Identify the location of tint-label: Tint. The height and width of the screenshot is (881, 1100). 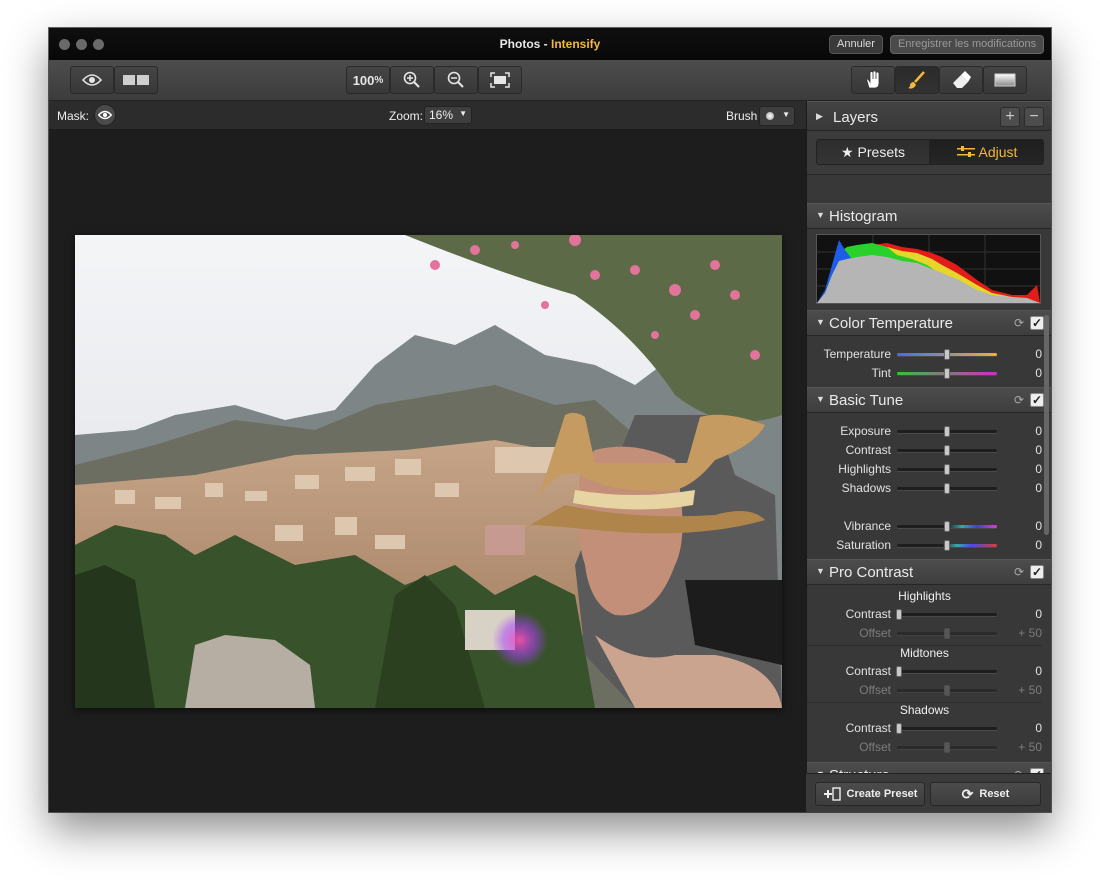
(881, 373).